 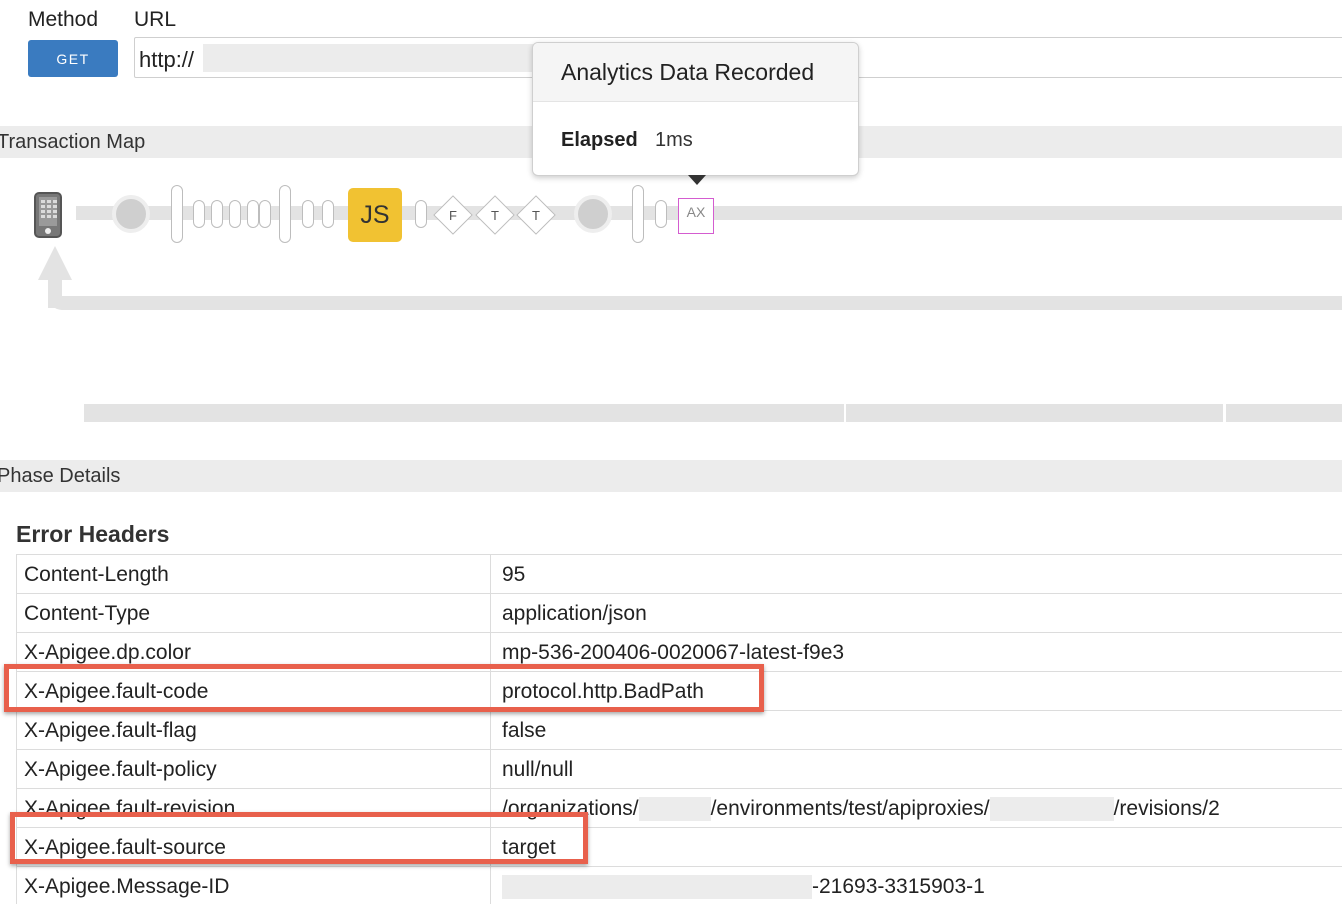 I want to click on transaction-map-title: Transaction Map, so click(x=73, y=141).